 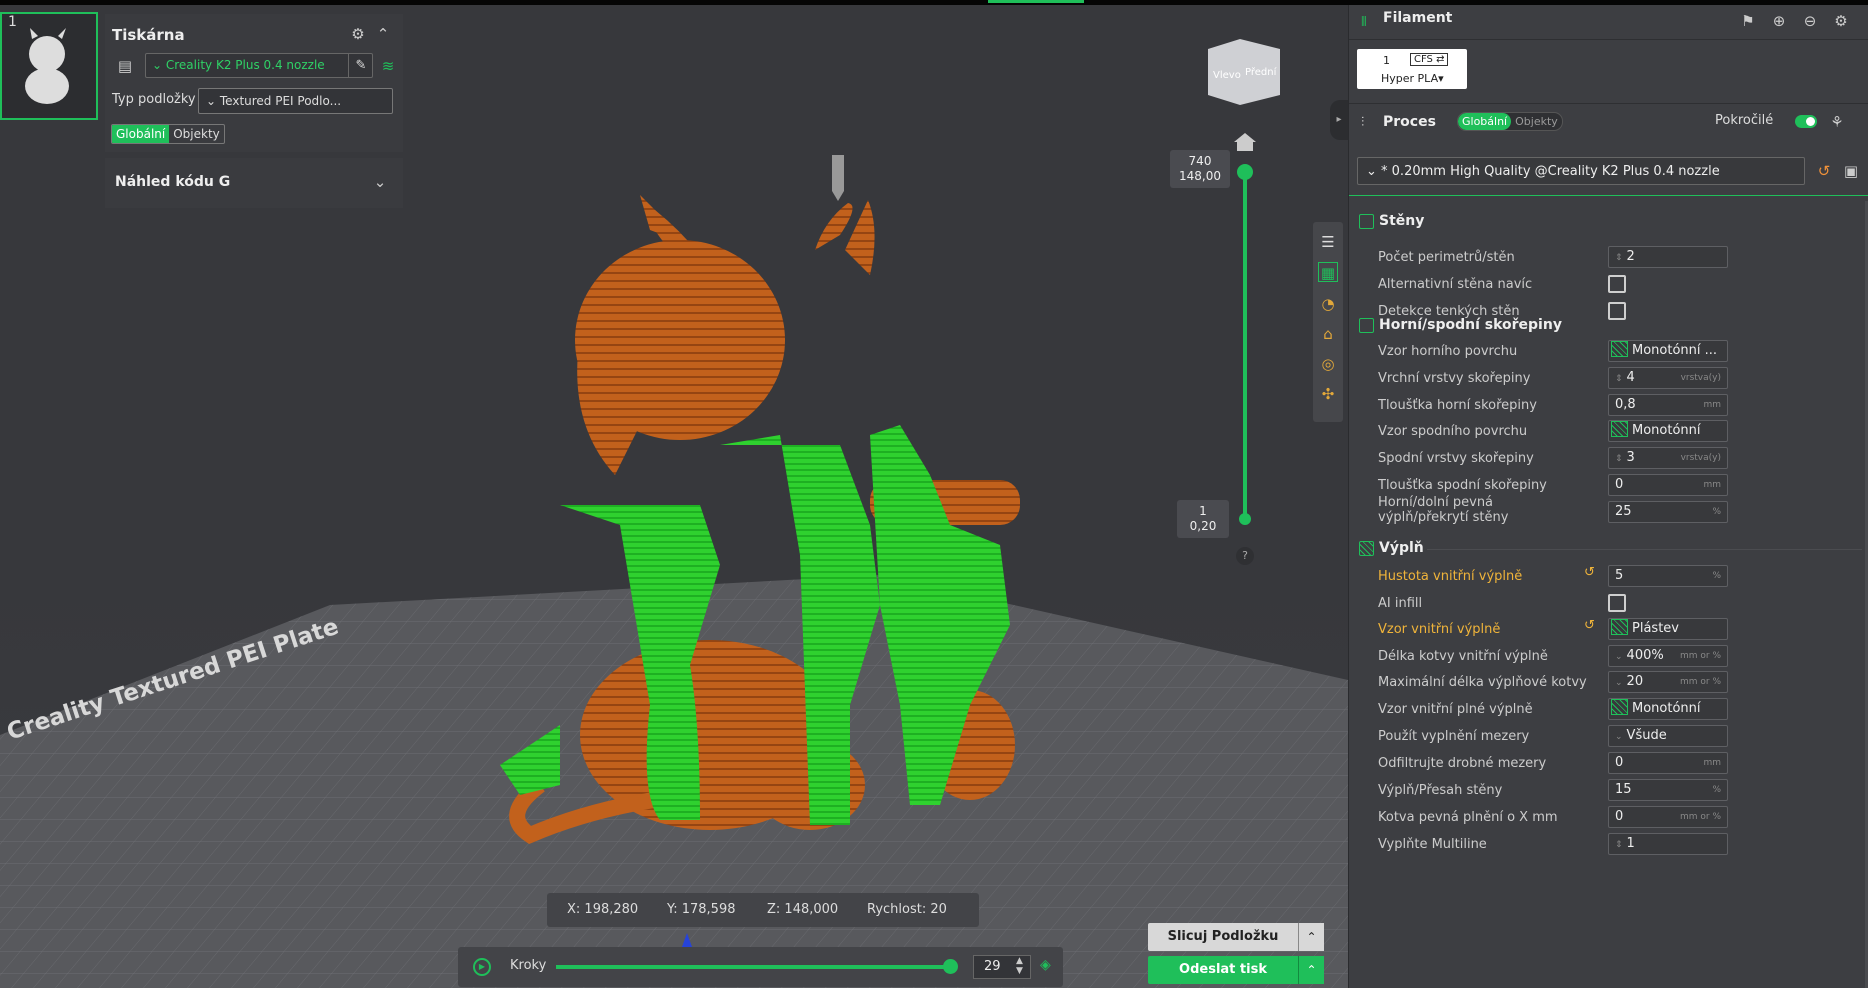 What do you see at coordinates (1851, 171) in the screenshot?
I see `save-profile-icon: ▣` at bounding box center [1851, 171].